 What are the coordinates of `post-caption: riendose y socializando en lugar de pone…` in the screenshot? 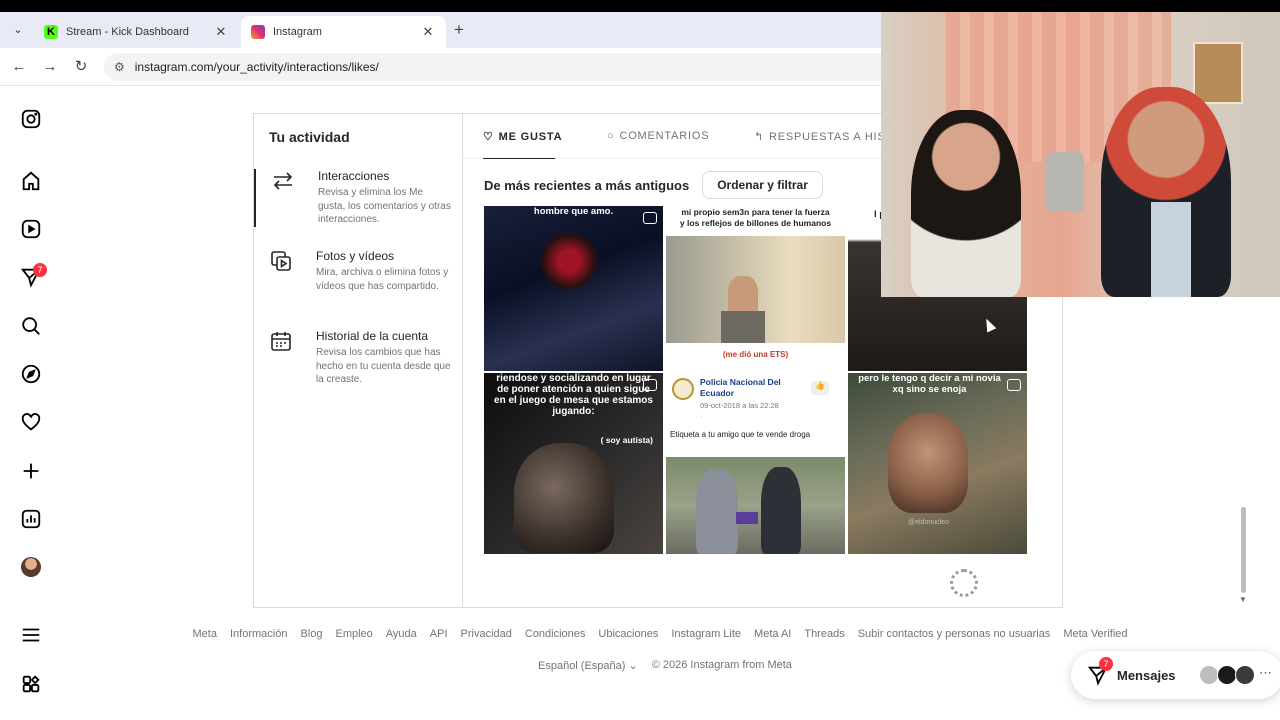 It's located at (573, 395).